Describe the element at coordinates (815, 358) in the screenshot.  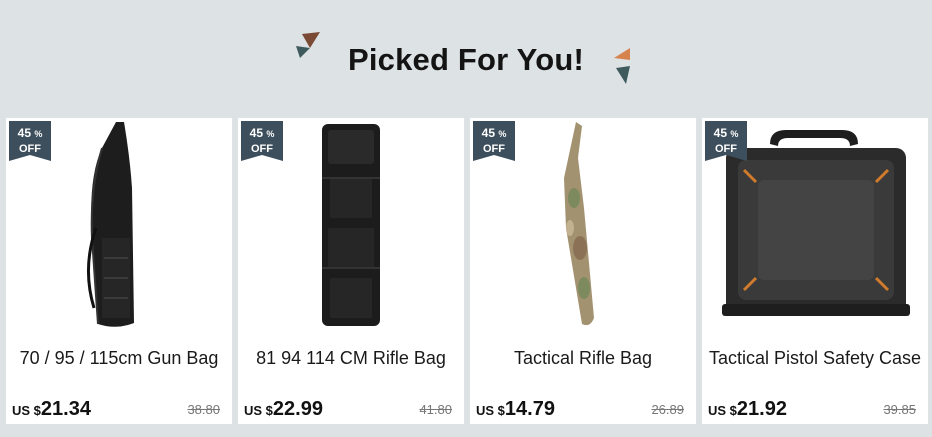
I see `product-title: Tactical Pistol Safety Case` at that location.